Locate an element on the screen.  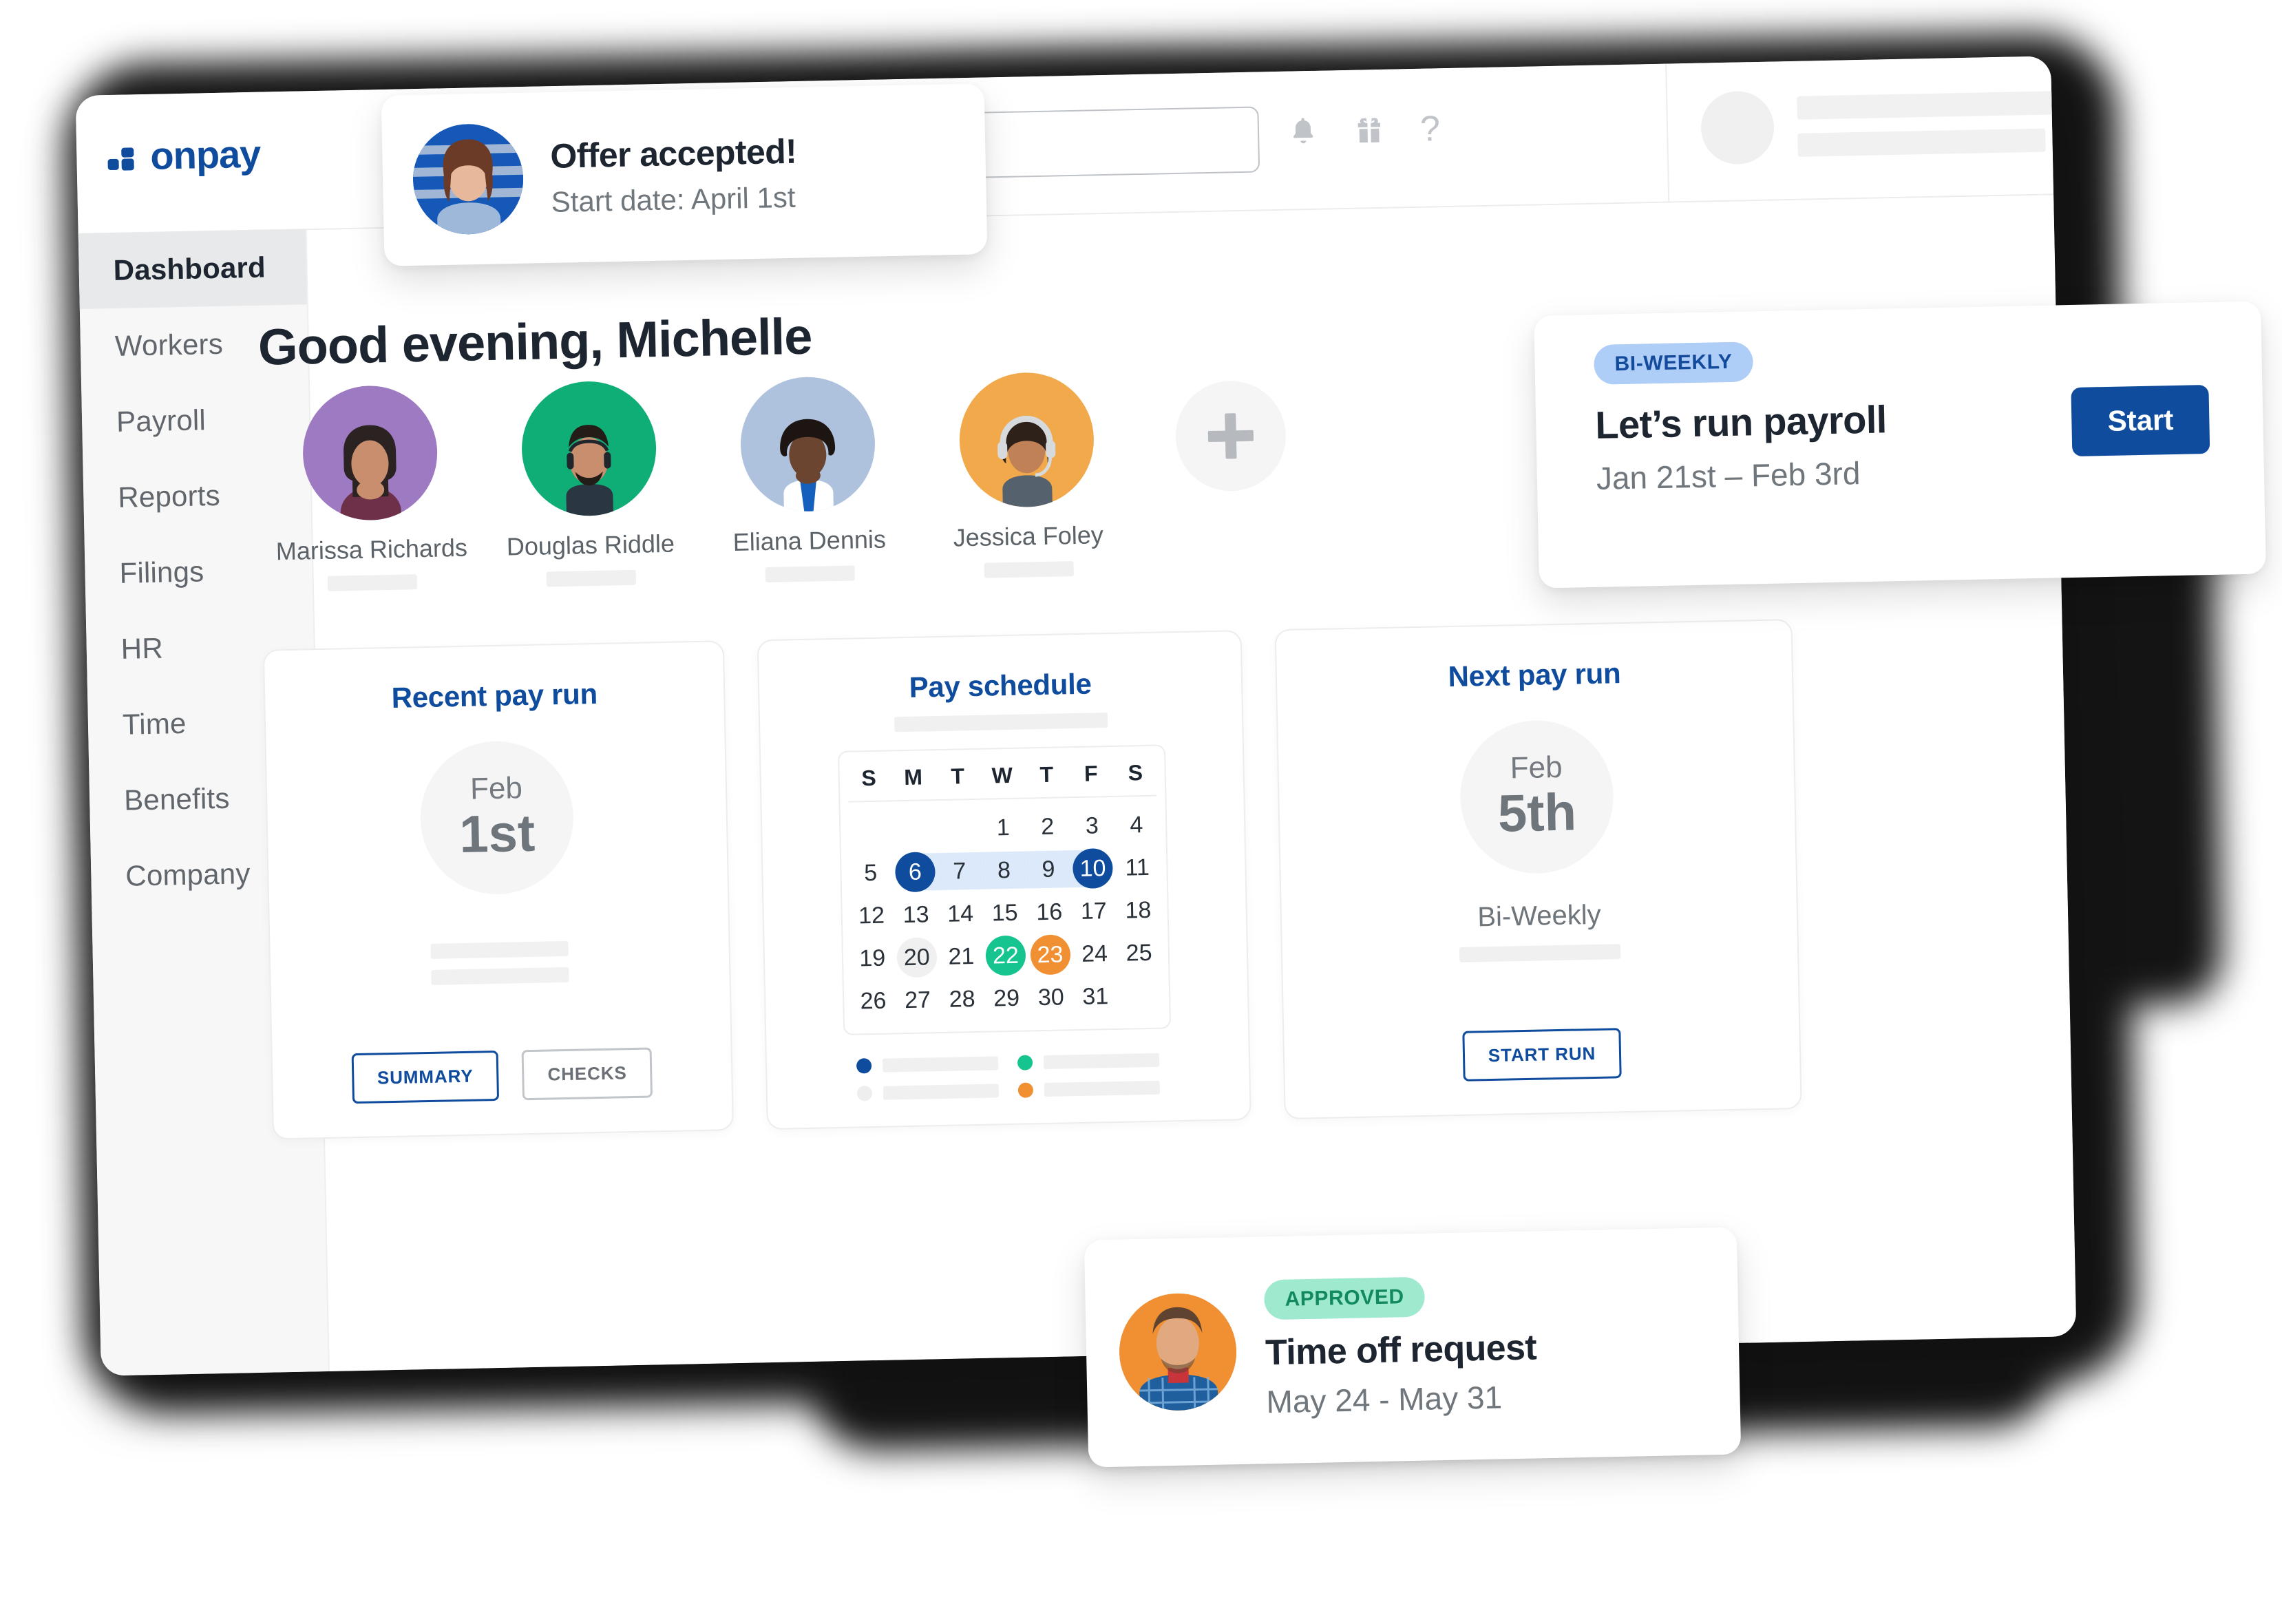
legend-item is located at coordinates (927, 1065).